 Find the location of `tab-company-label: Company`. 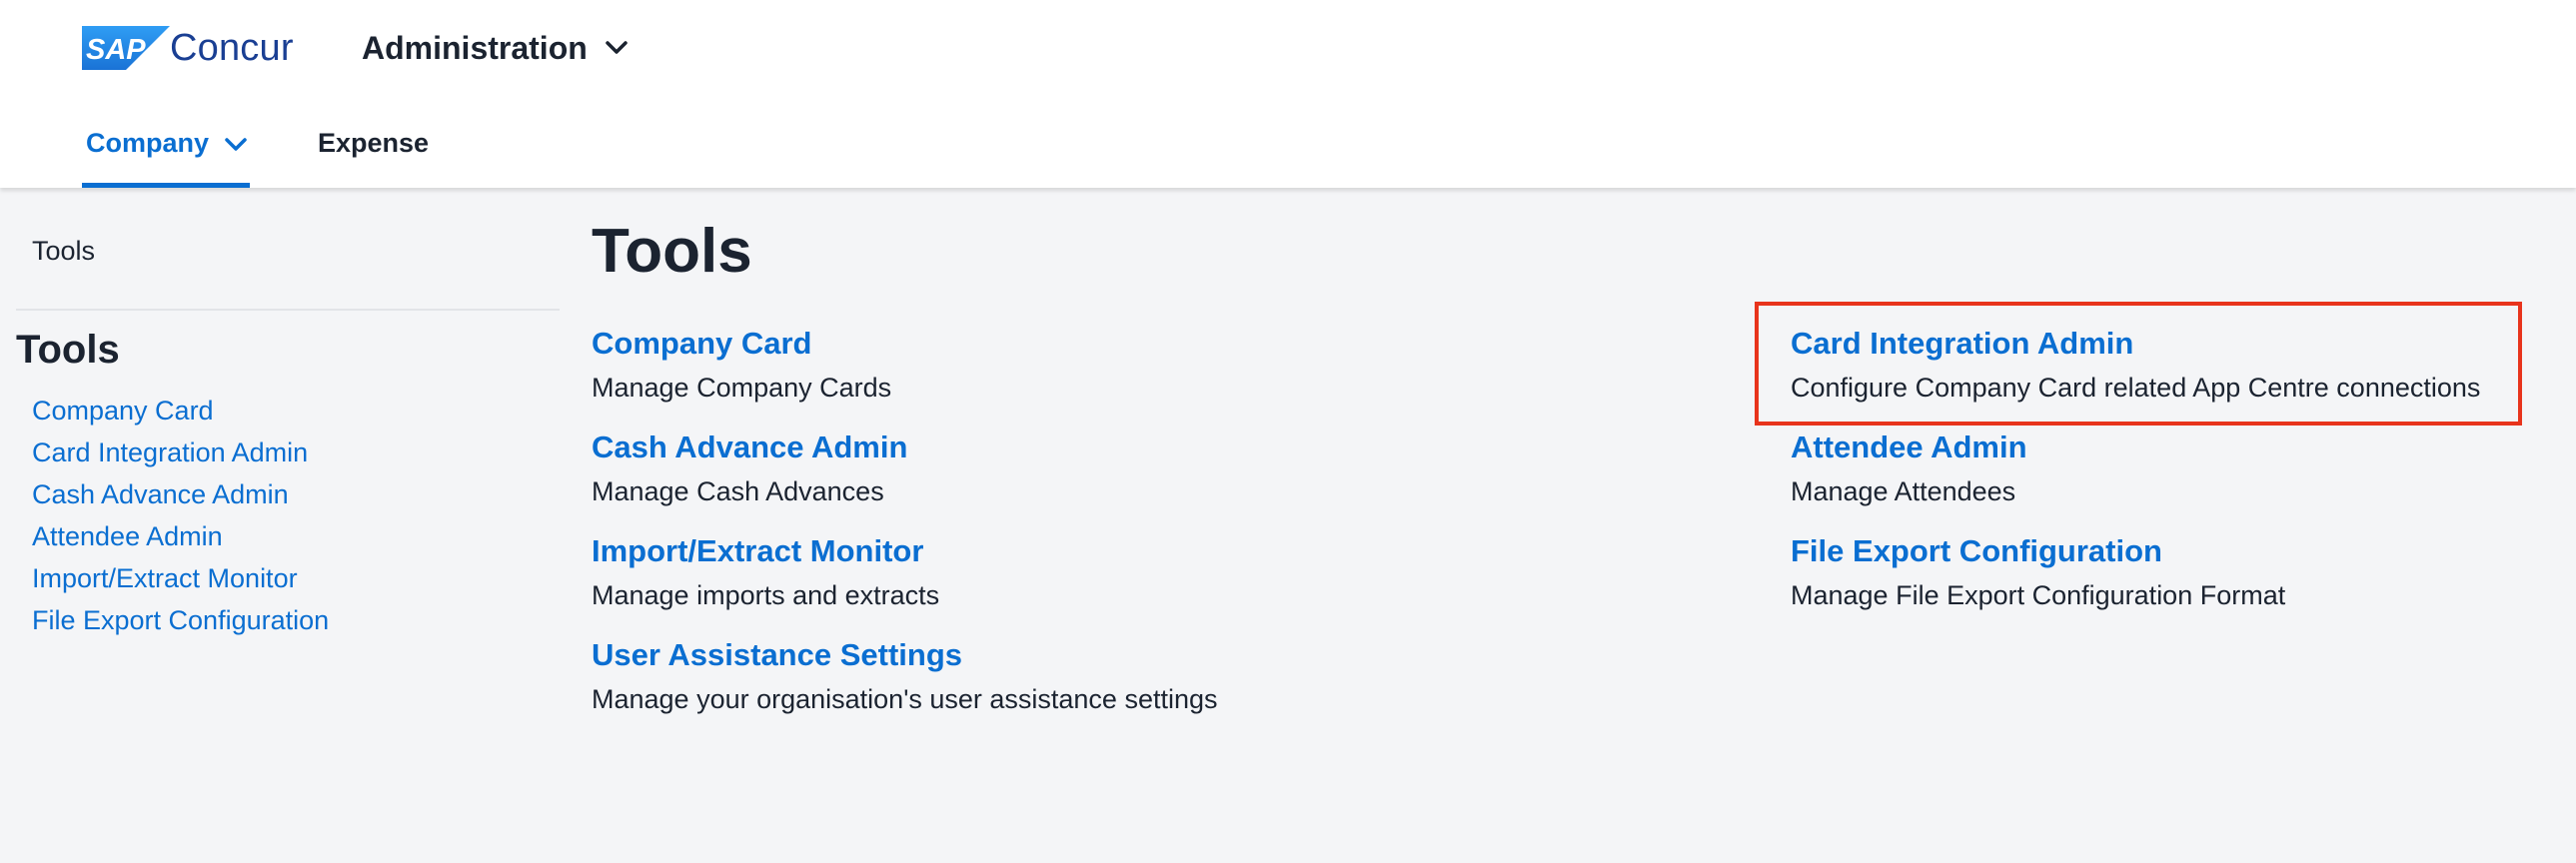

tab-company-label: Company is located at coordinates (148, 143).